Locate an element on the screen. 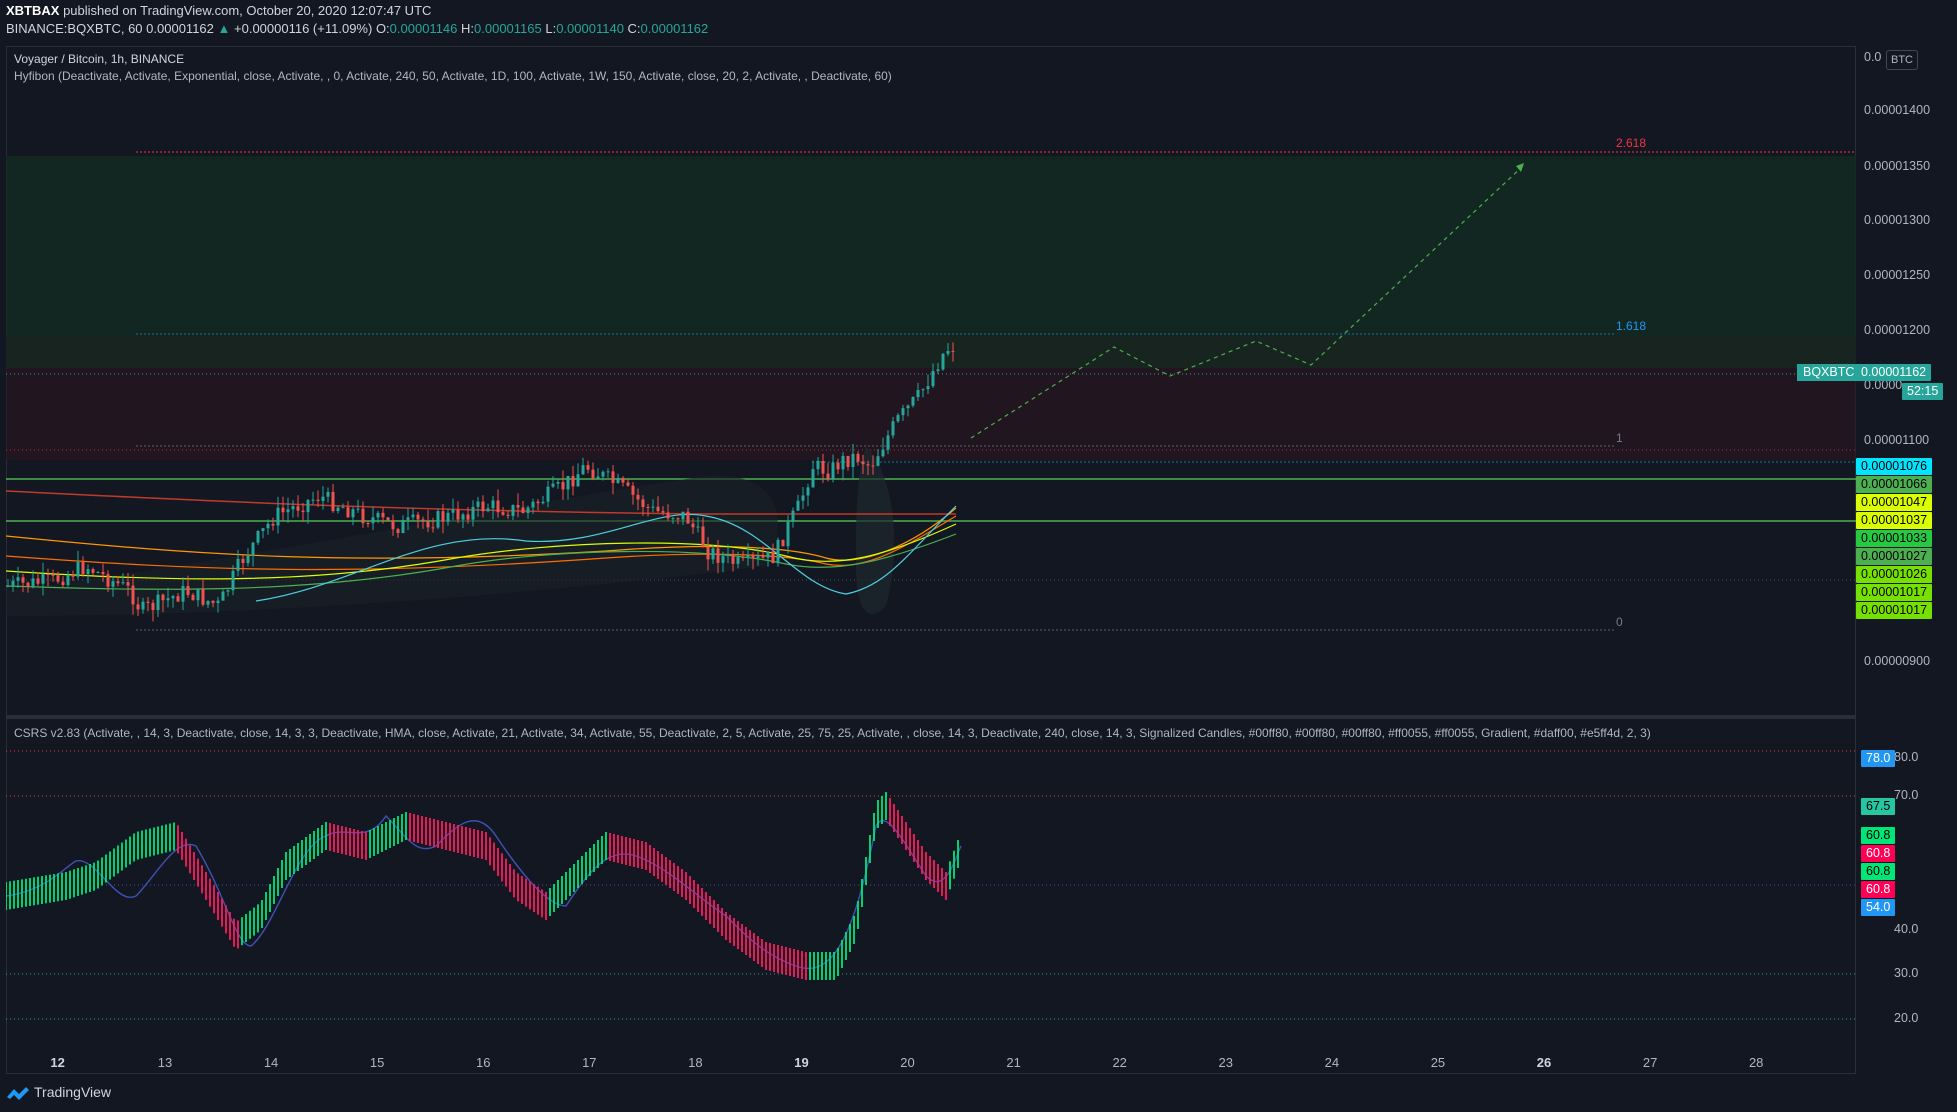 The image size is (1957, 1112). currency-button: BTC is located at coordinates (1902, 60).